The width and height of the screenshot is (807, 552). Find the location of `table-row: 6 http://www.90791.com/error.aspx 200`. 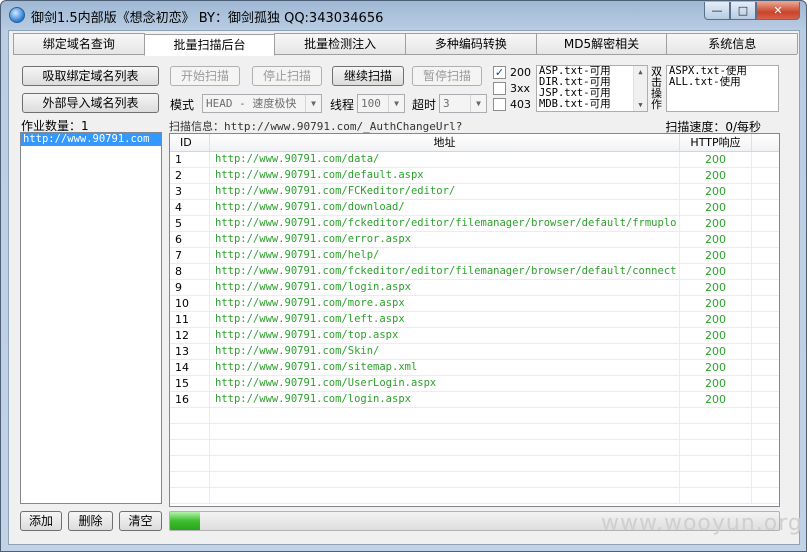

table-row: 6 http://www.90791.com/error.aspx 200 is located at coordinates (474, 240).